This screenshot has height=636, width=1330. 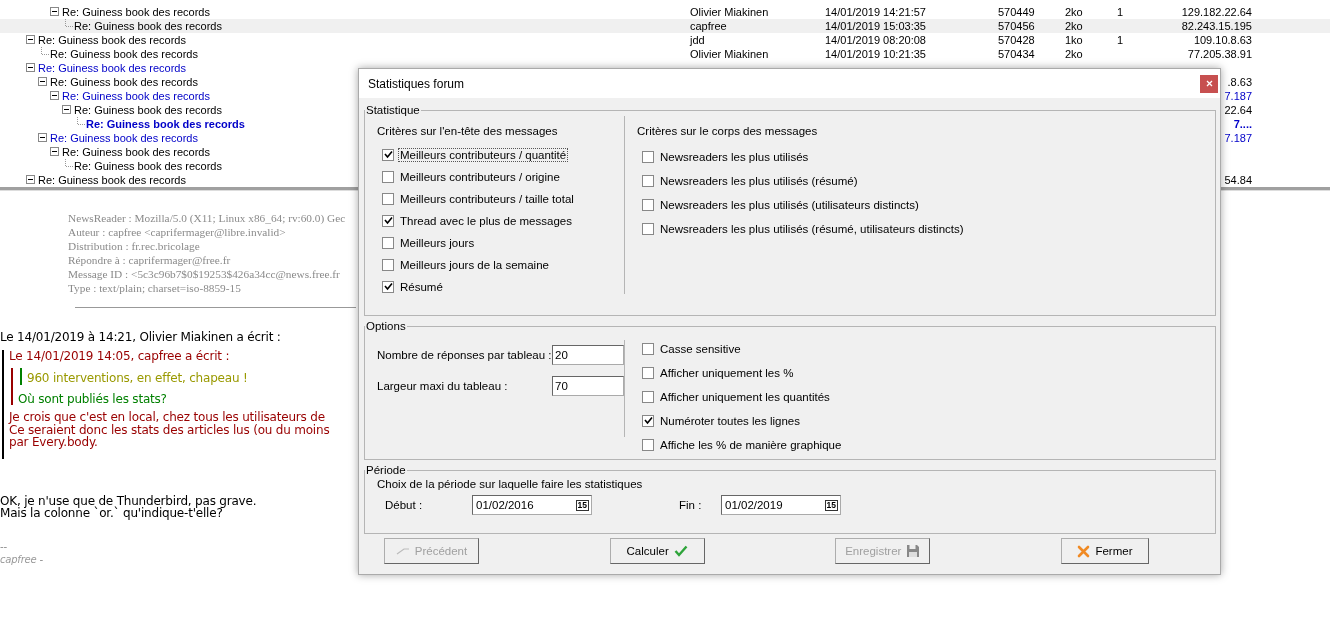 I want to click on message-header-line: Message ID : <5c3c96b7$0$19253$426a34cc@news.free.fr, so click(x=204, y=274).